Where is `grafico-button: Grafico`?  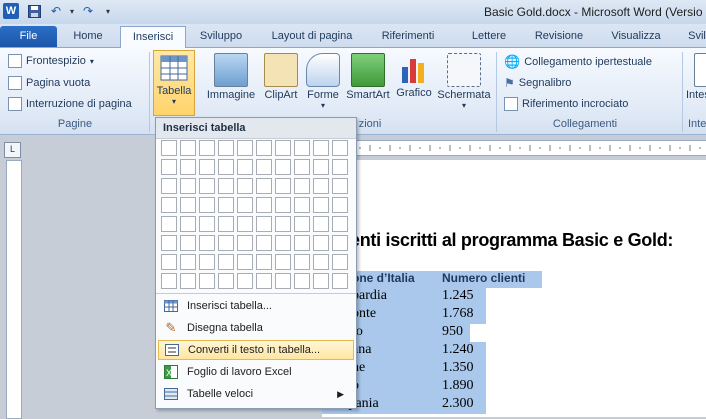
grafico-button: Grafico is located at coordinates (414, 83).